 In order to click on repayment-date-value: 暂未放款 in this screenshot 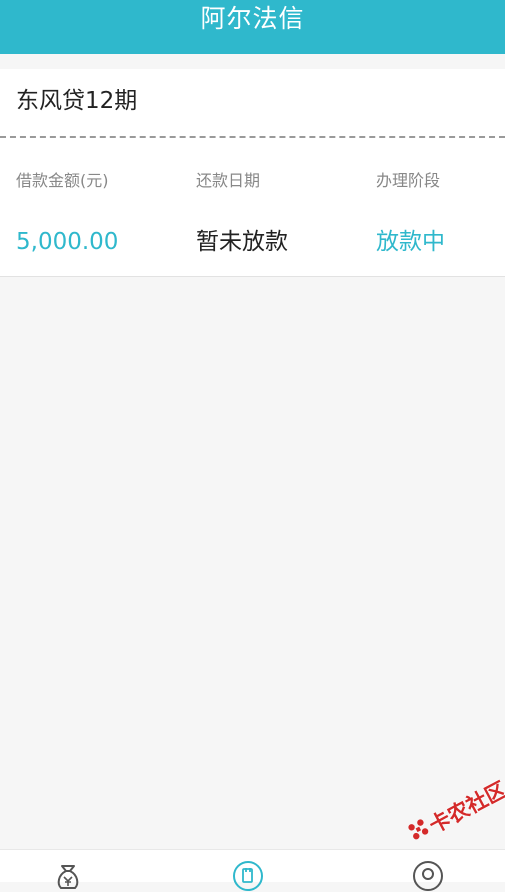, I will do `click(242, 242)`.